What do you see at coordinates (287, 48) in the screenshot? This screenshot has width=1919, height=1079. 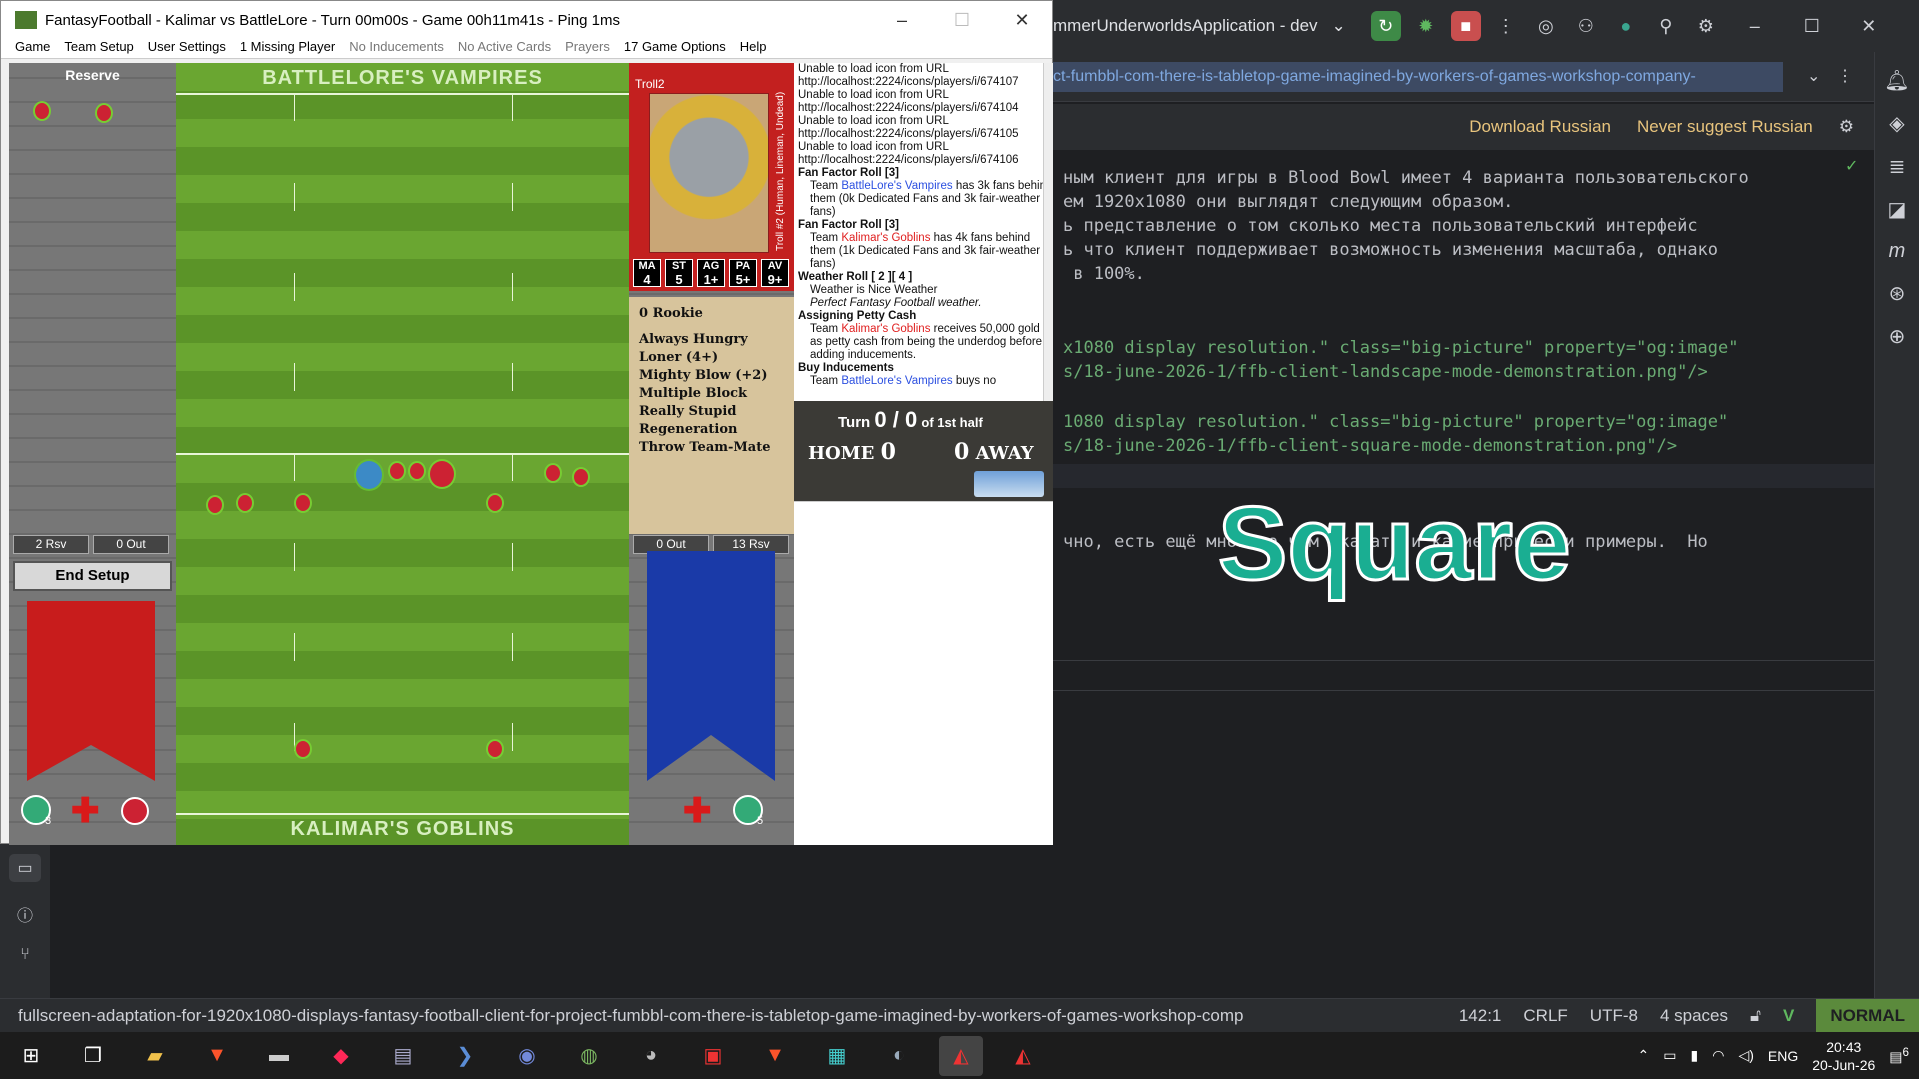 I see `menu-item: 1 Missing Player` at bounding box center [287, 48].